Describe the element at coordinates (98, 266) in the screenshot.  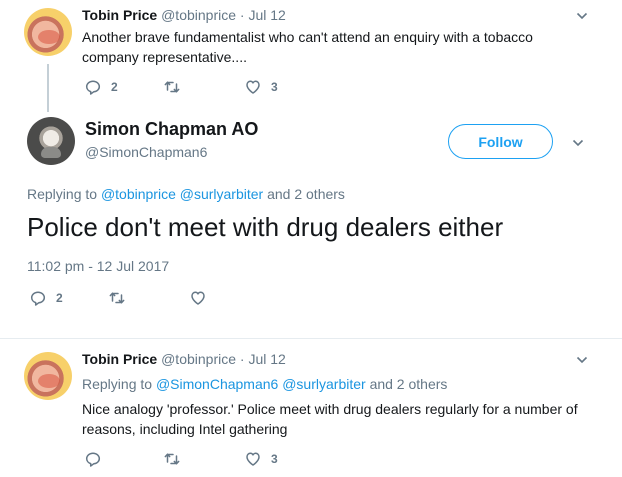
I see `tweet-timestamp: 11:02 pm - 12 Jul 2017` at that location.